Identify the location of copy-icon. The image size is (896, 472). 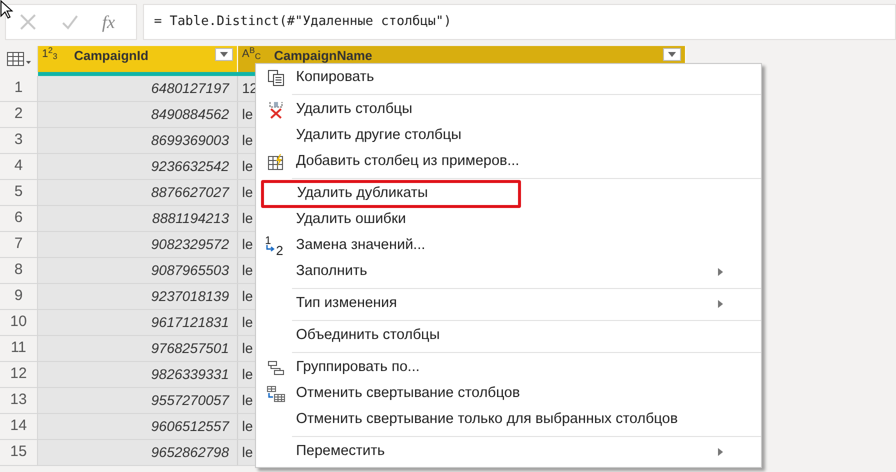
(276, 78).